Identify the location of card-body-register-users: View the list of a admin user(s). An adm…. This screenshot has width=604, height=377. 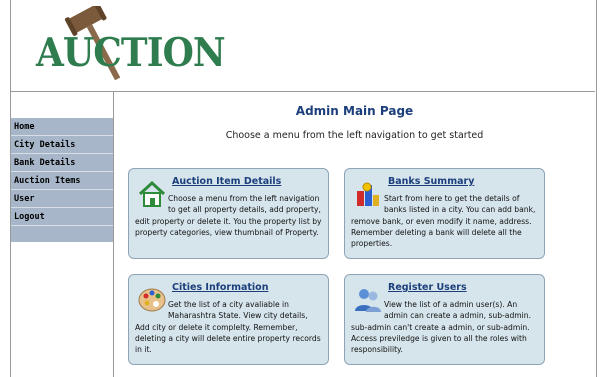
(445, 327).